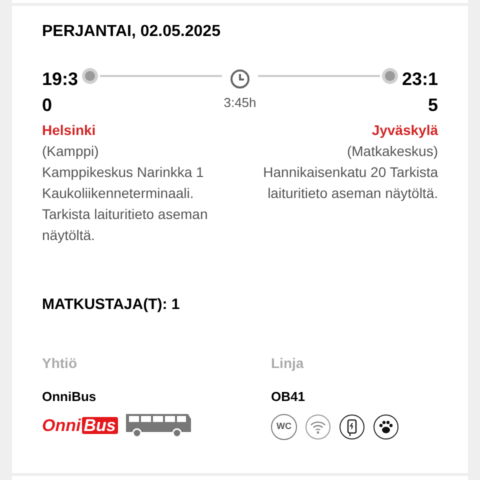  What do you see at coordinates (350, 183) in the screenshot?
I see `arrival-details: Hannikaisenkatu 20 Tarkista laituritieto aseman näytöltä.` at bounding box center [350, 183].